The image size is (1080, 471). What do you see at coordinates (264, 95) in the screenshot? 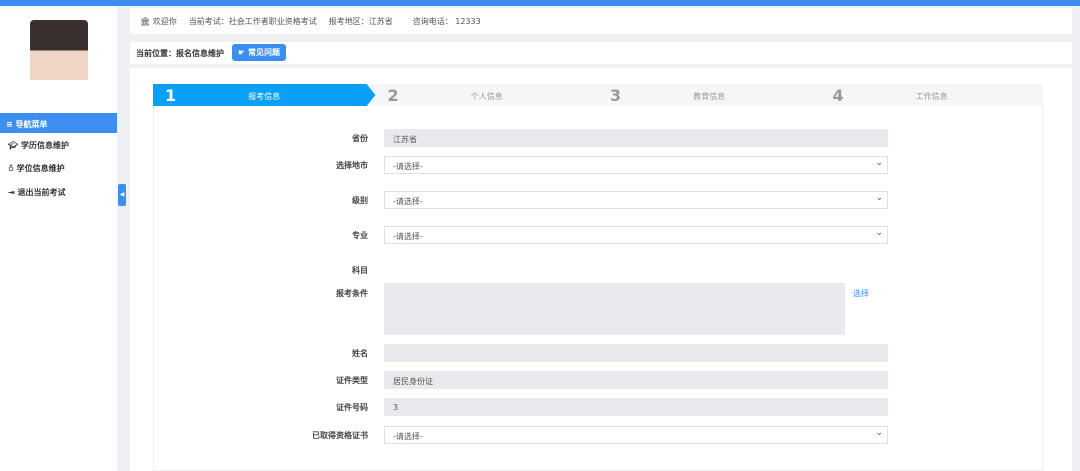
I see `step-1: 1 报考信息` at bounding box center [264, 95].